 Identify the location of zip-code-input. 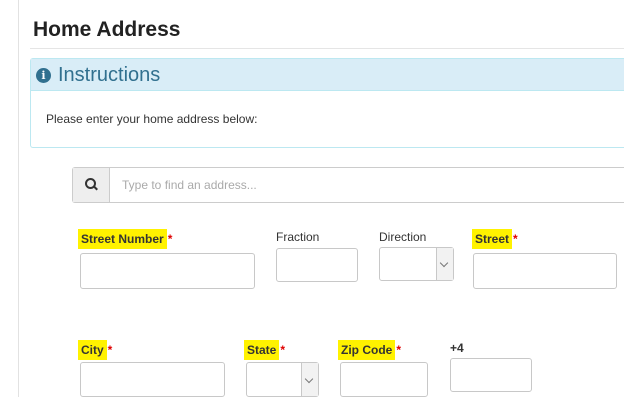
(384, 379).